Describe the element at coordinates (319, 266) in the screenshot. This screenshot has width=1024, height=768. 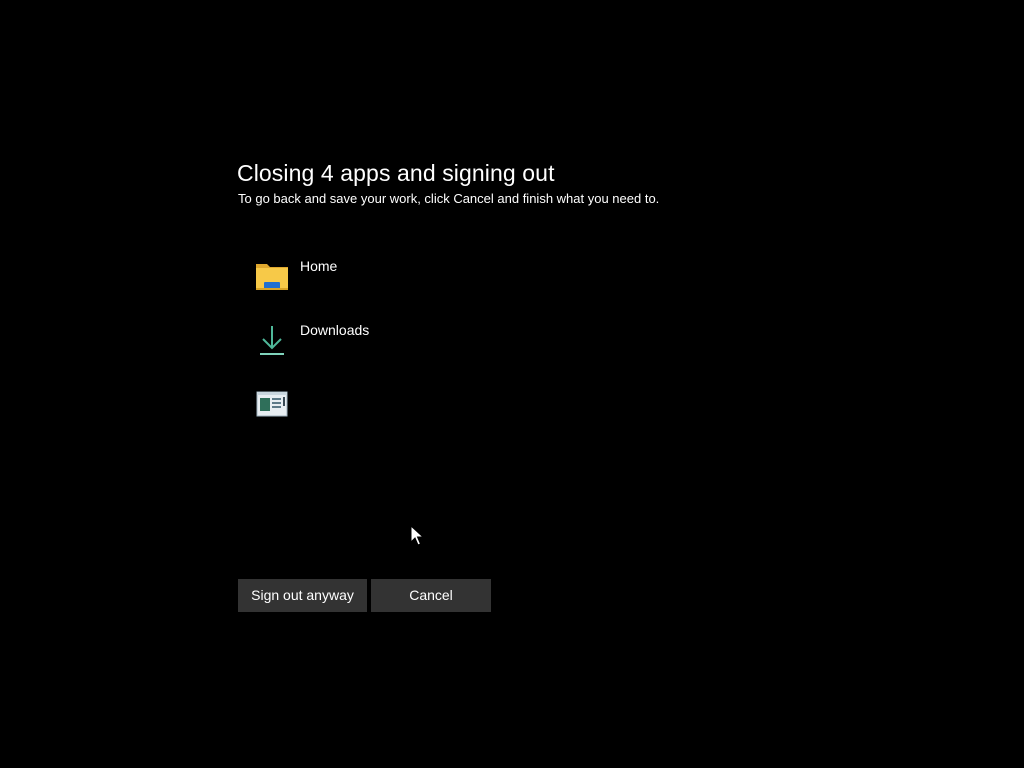
I see `app-label: Home` at that location.